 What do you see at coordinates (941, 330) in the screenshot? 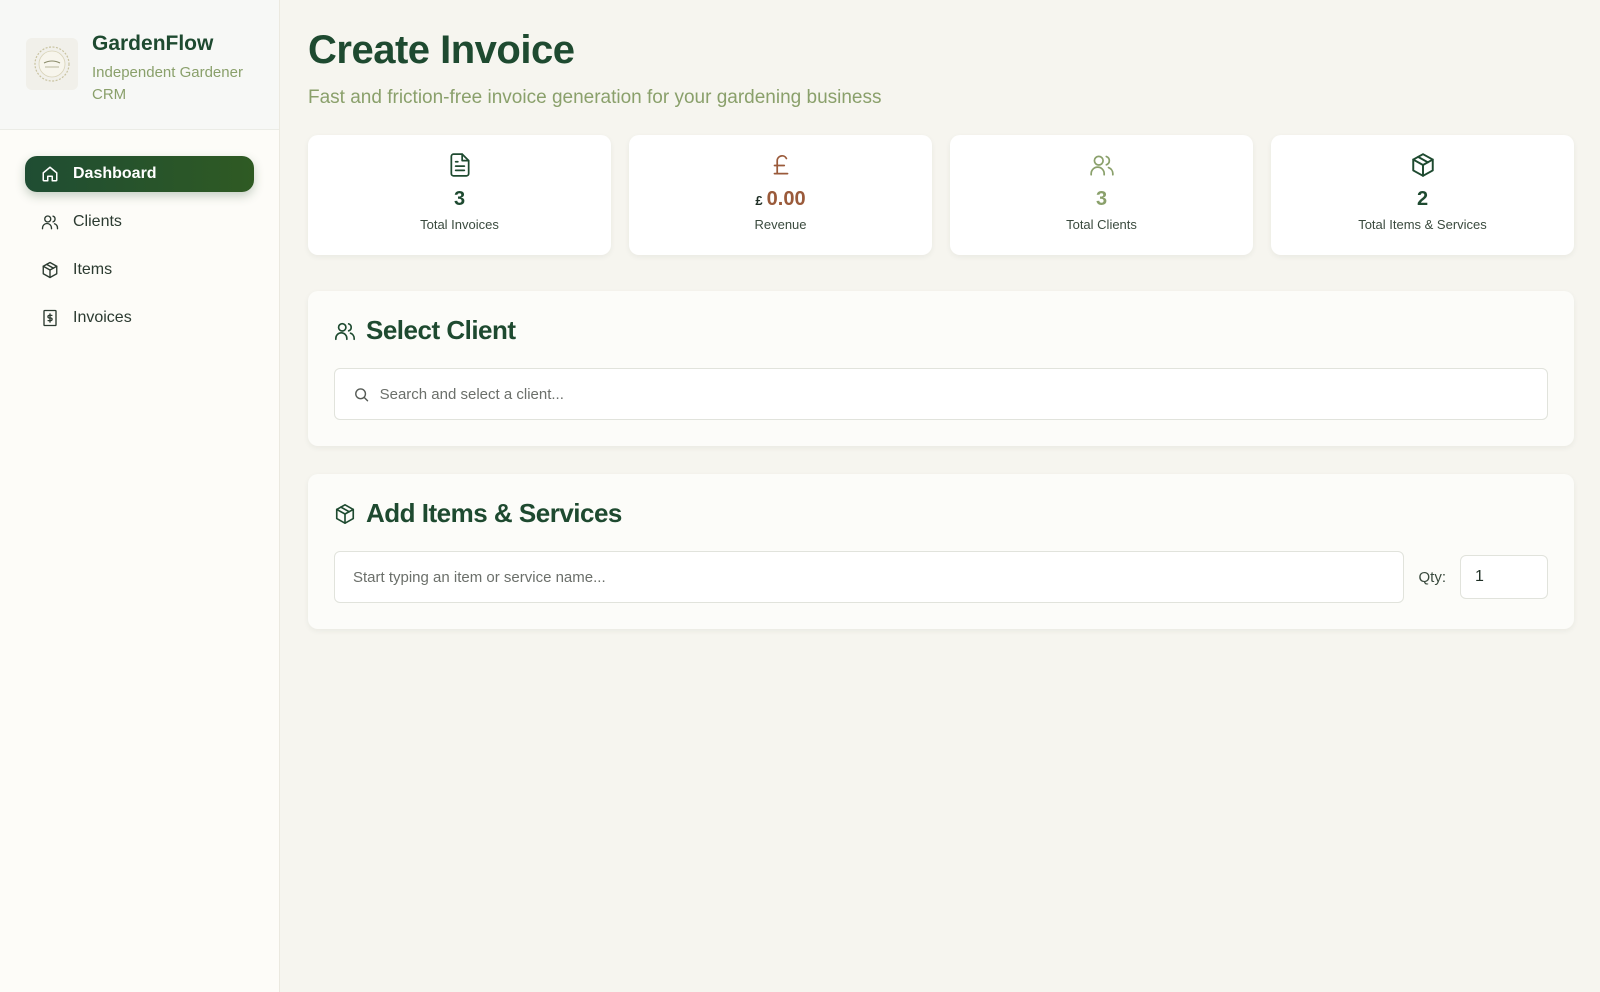
I see `panel-header: Select Client` at bounding box center [941, 330].